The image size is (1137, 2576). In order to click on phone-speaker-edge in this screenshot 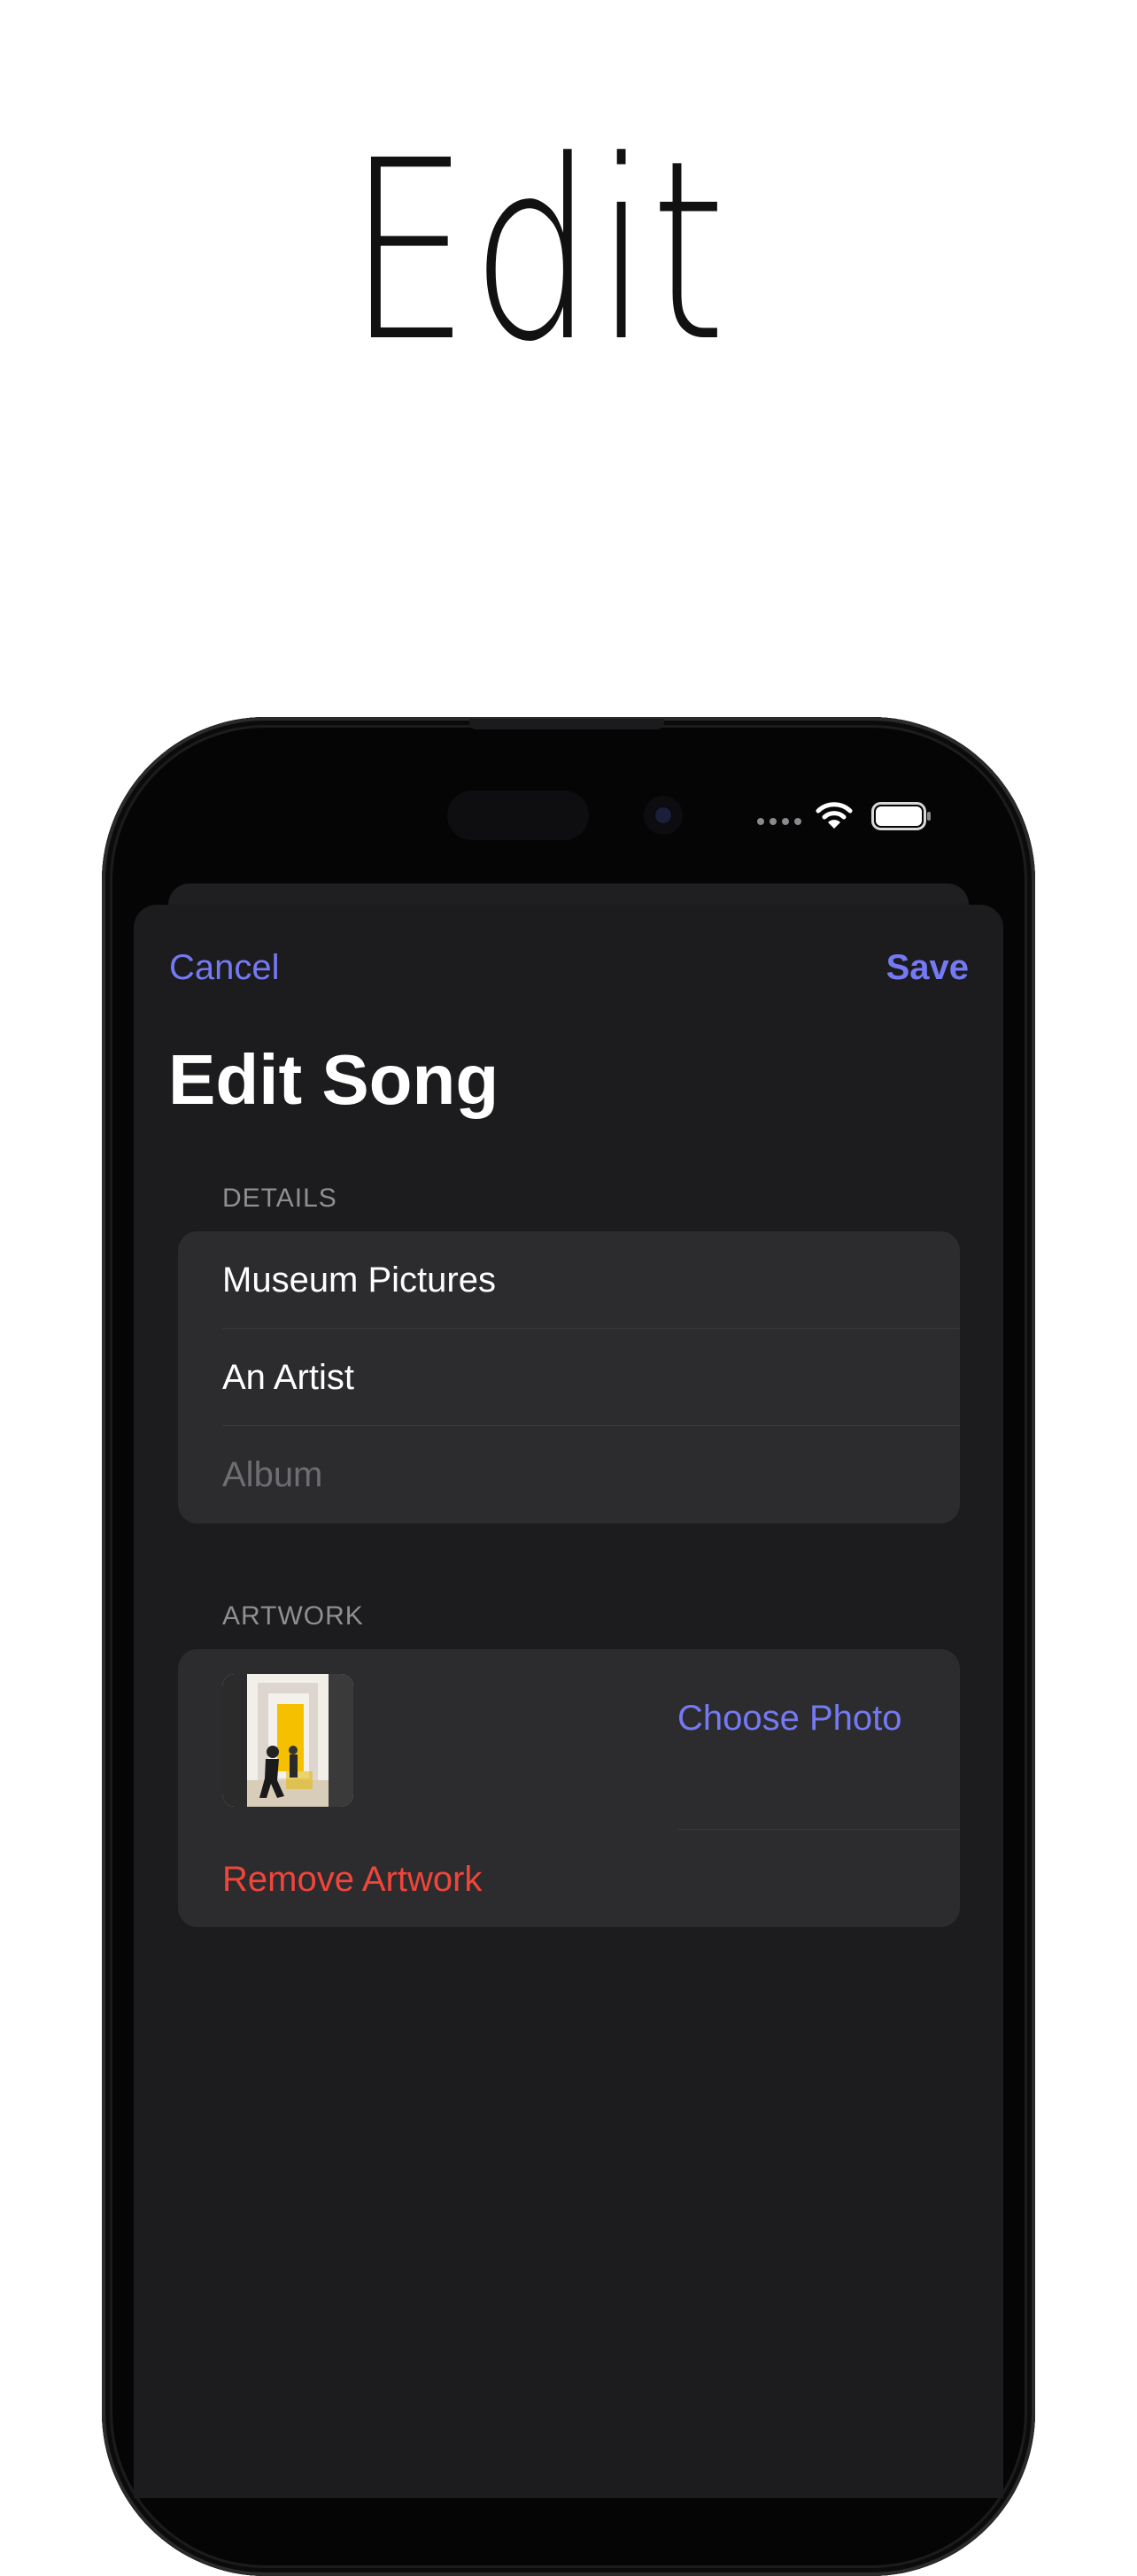, I will do `click(566, 724)`.